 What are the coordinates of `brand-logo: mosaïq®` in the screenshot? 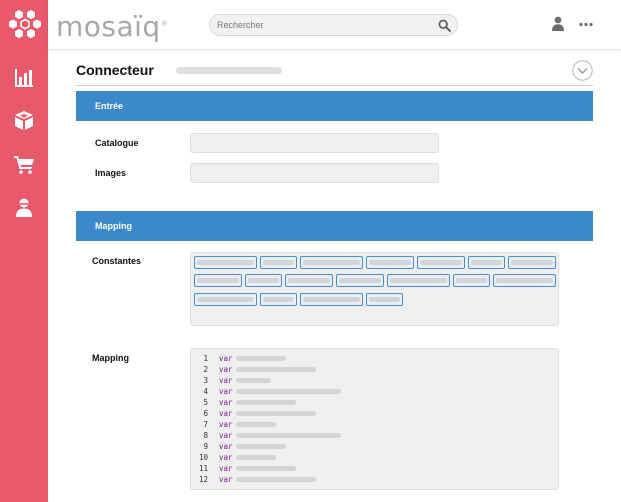 It's located at (112, 26).